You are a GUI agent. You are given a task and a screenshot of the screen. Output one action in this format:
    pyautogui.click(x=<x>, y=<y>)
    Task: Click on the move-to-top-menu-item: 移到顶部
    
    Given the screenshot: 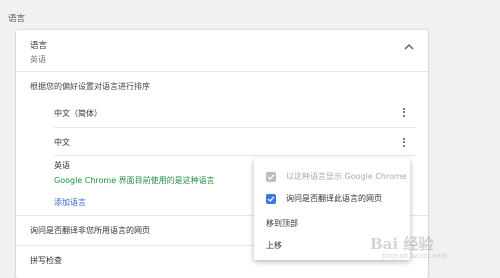 What is the action you would take?
    pyautogui.click(x=282, y=223)
    